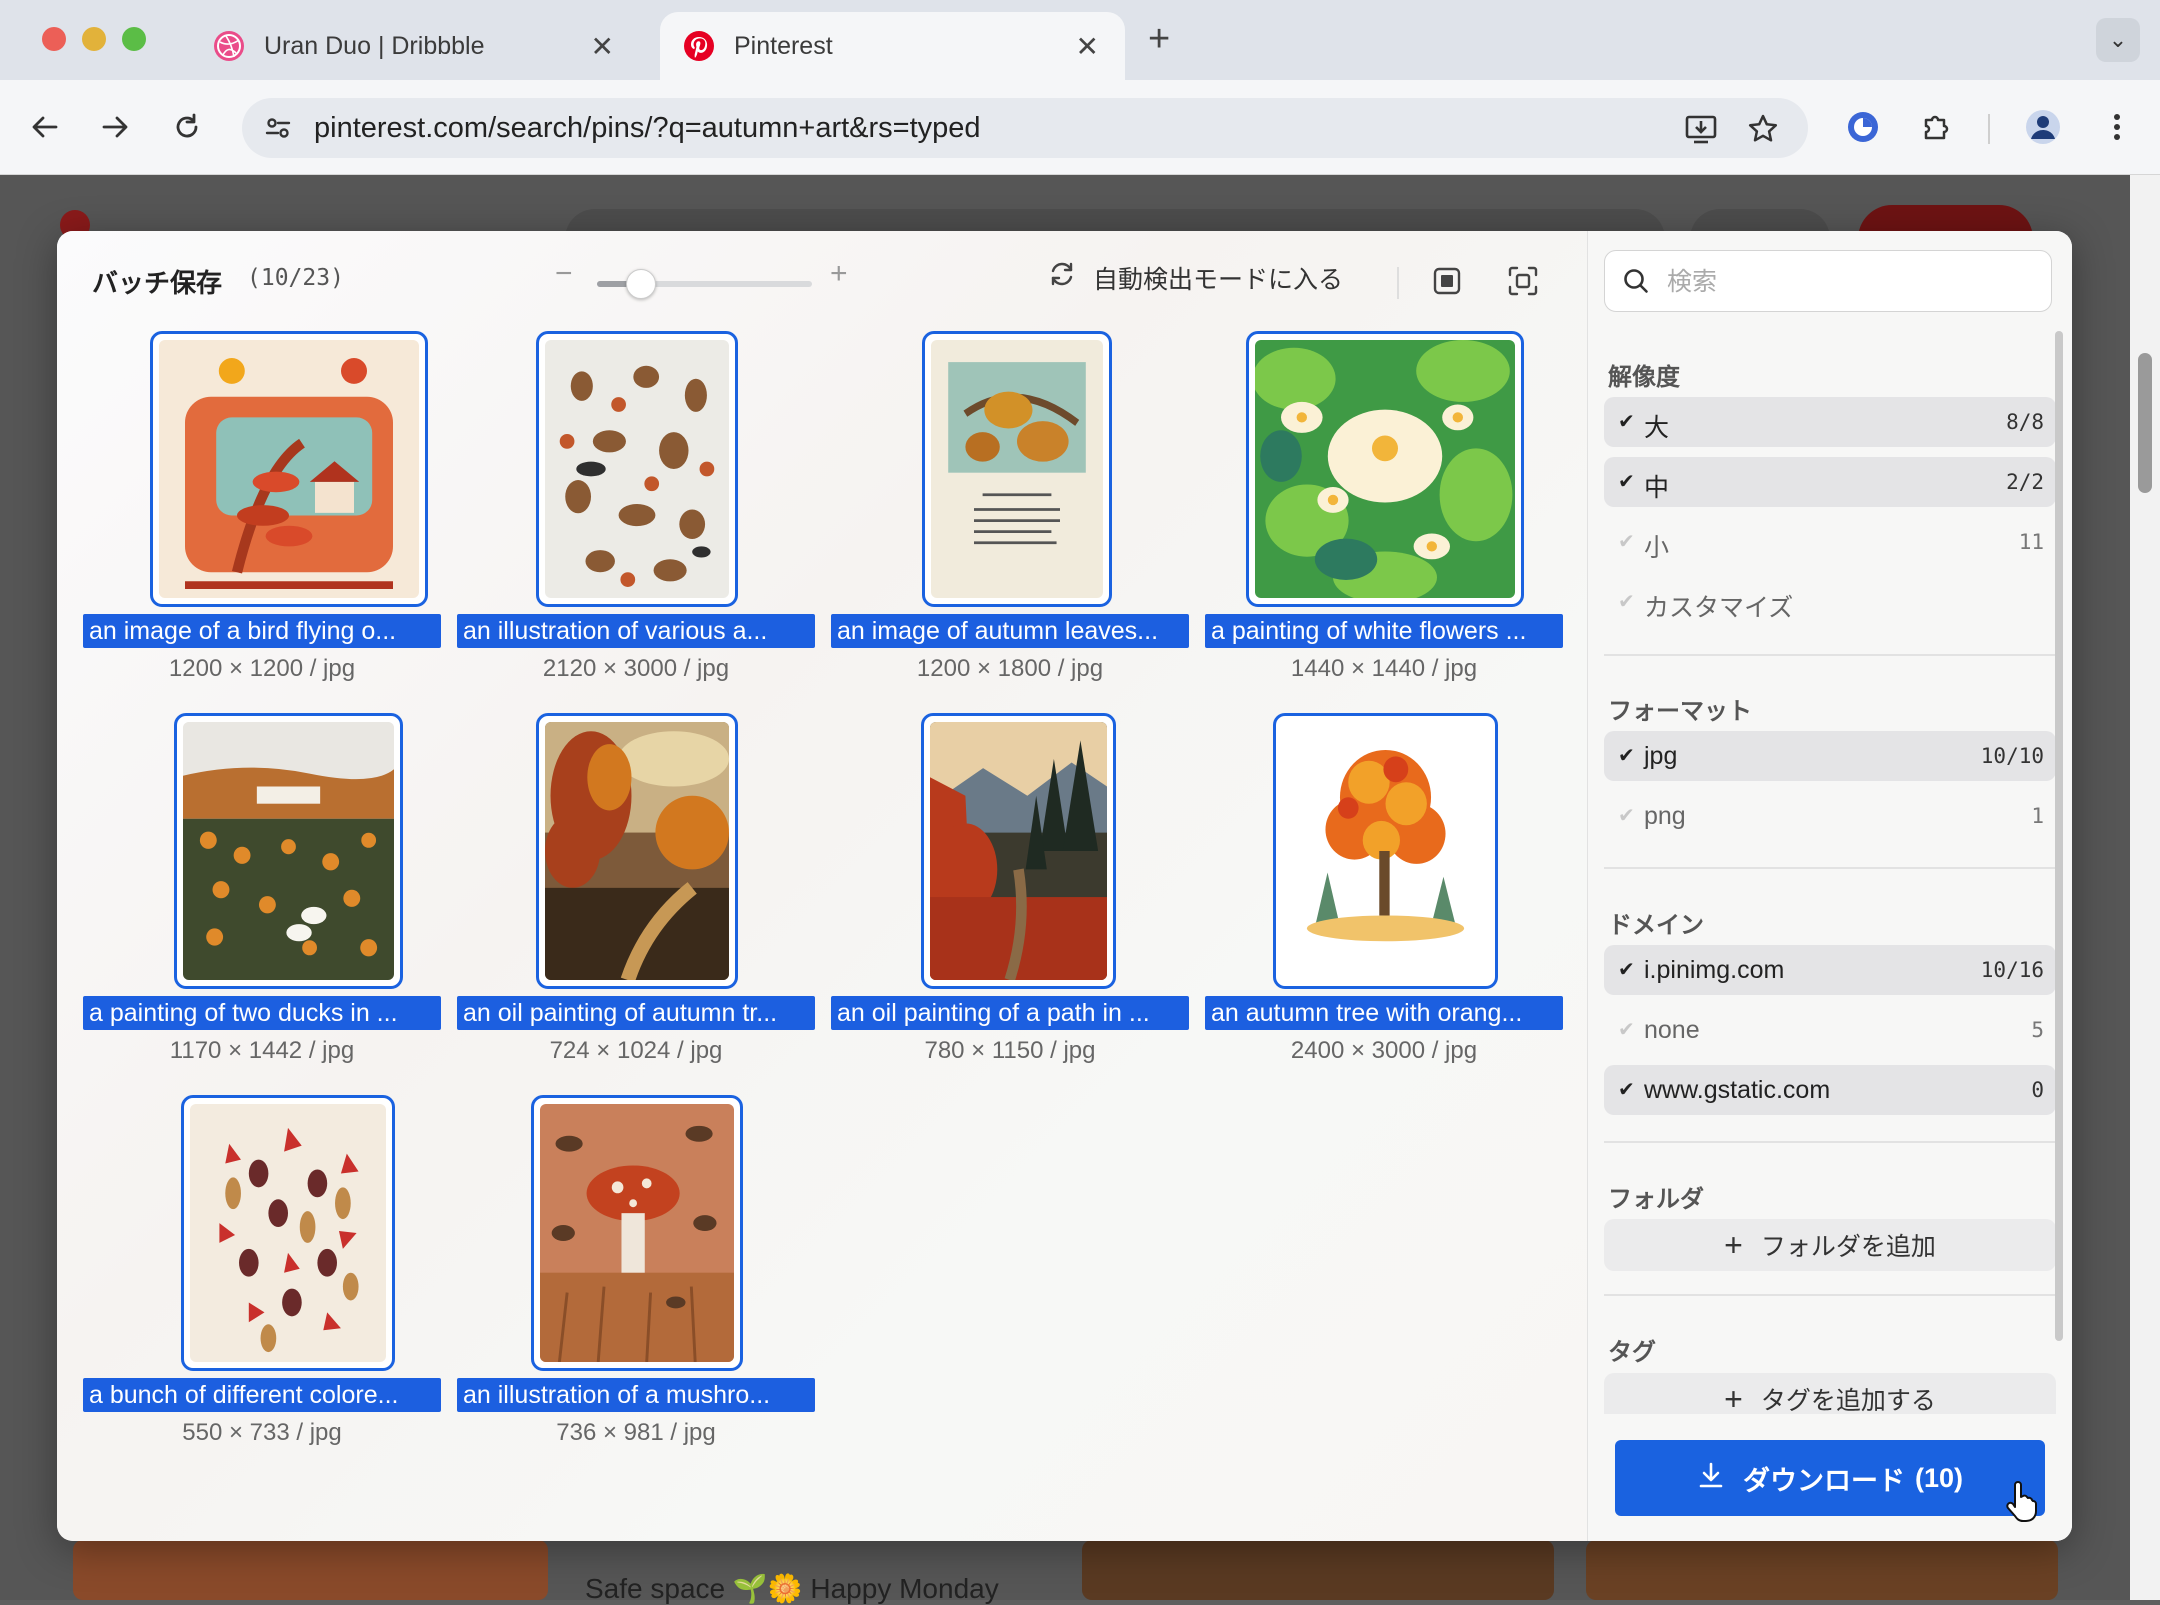  What do you see at coordinates (1657, 428) in the screenshot?
I see `filter-label: 大` at bounding box center [1657, 428].